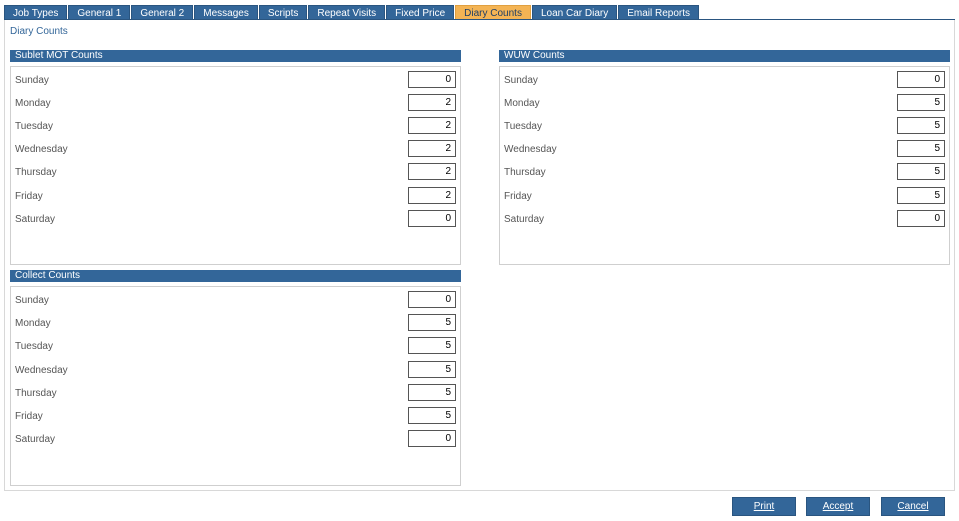 Image resolution: width=959 pixels, height=521 pixels. What do you see at coordinates (99, 12) in the screenshot?
I see `tab-general-1: General 1` at bounding box center [99, 12].